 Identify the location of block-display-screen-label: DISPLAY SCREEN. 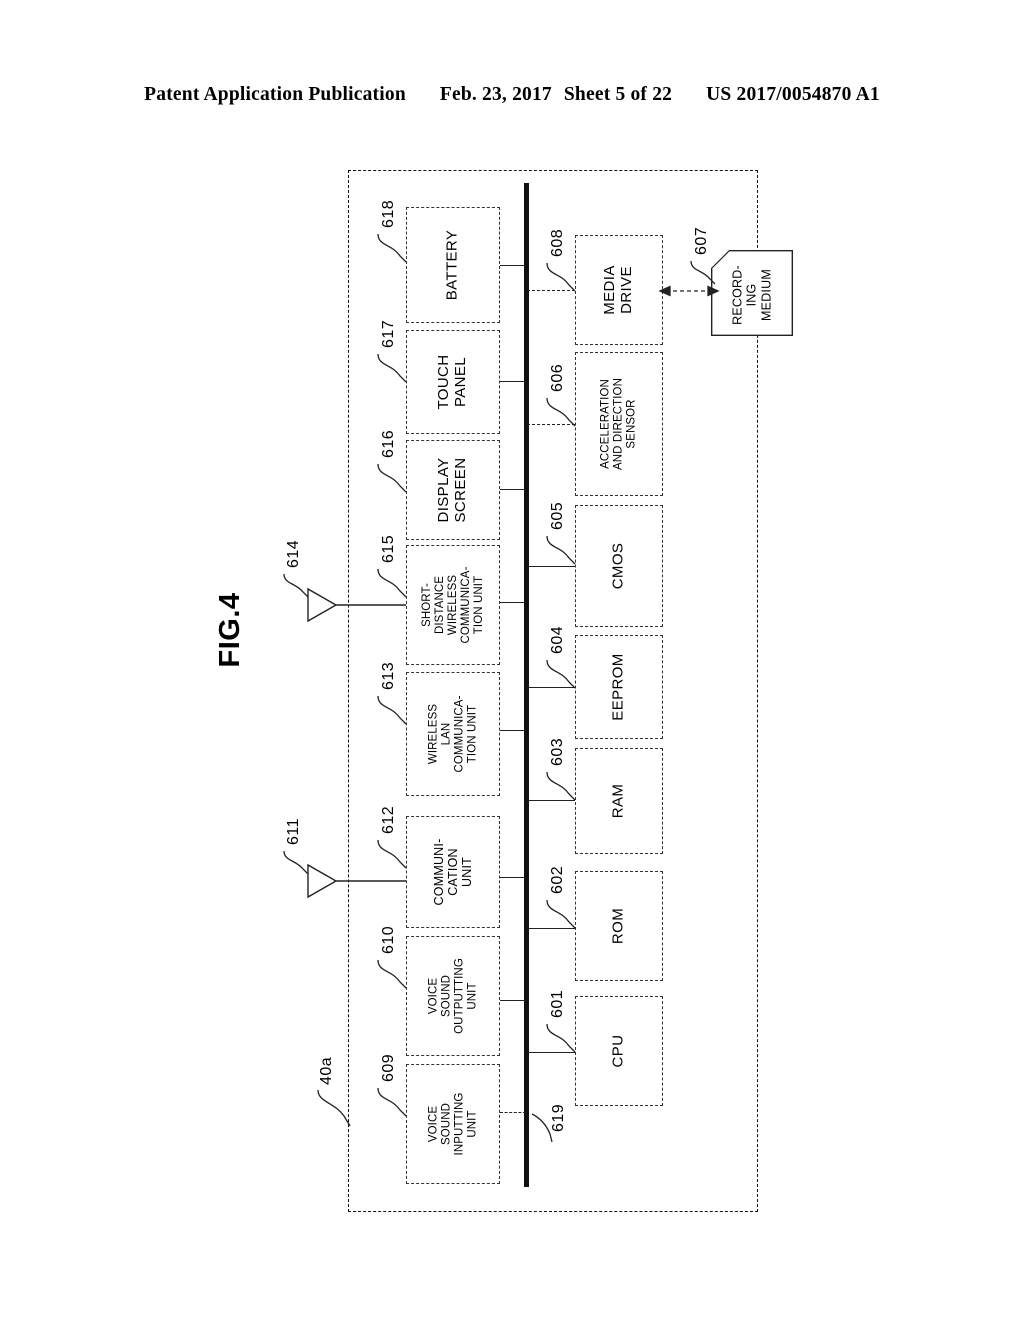
(452, 490).